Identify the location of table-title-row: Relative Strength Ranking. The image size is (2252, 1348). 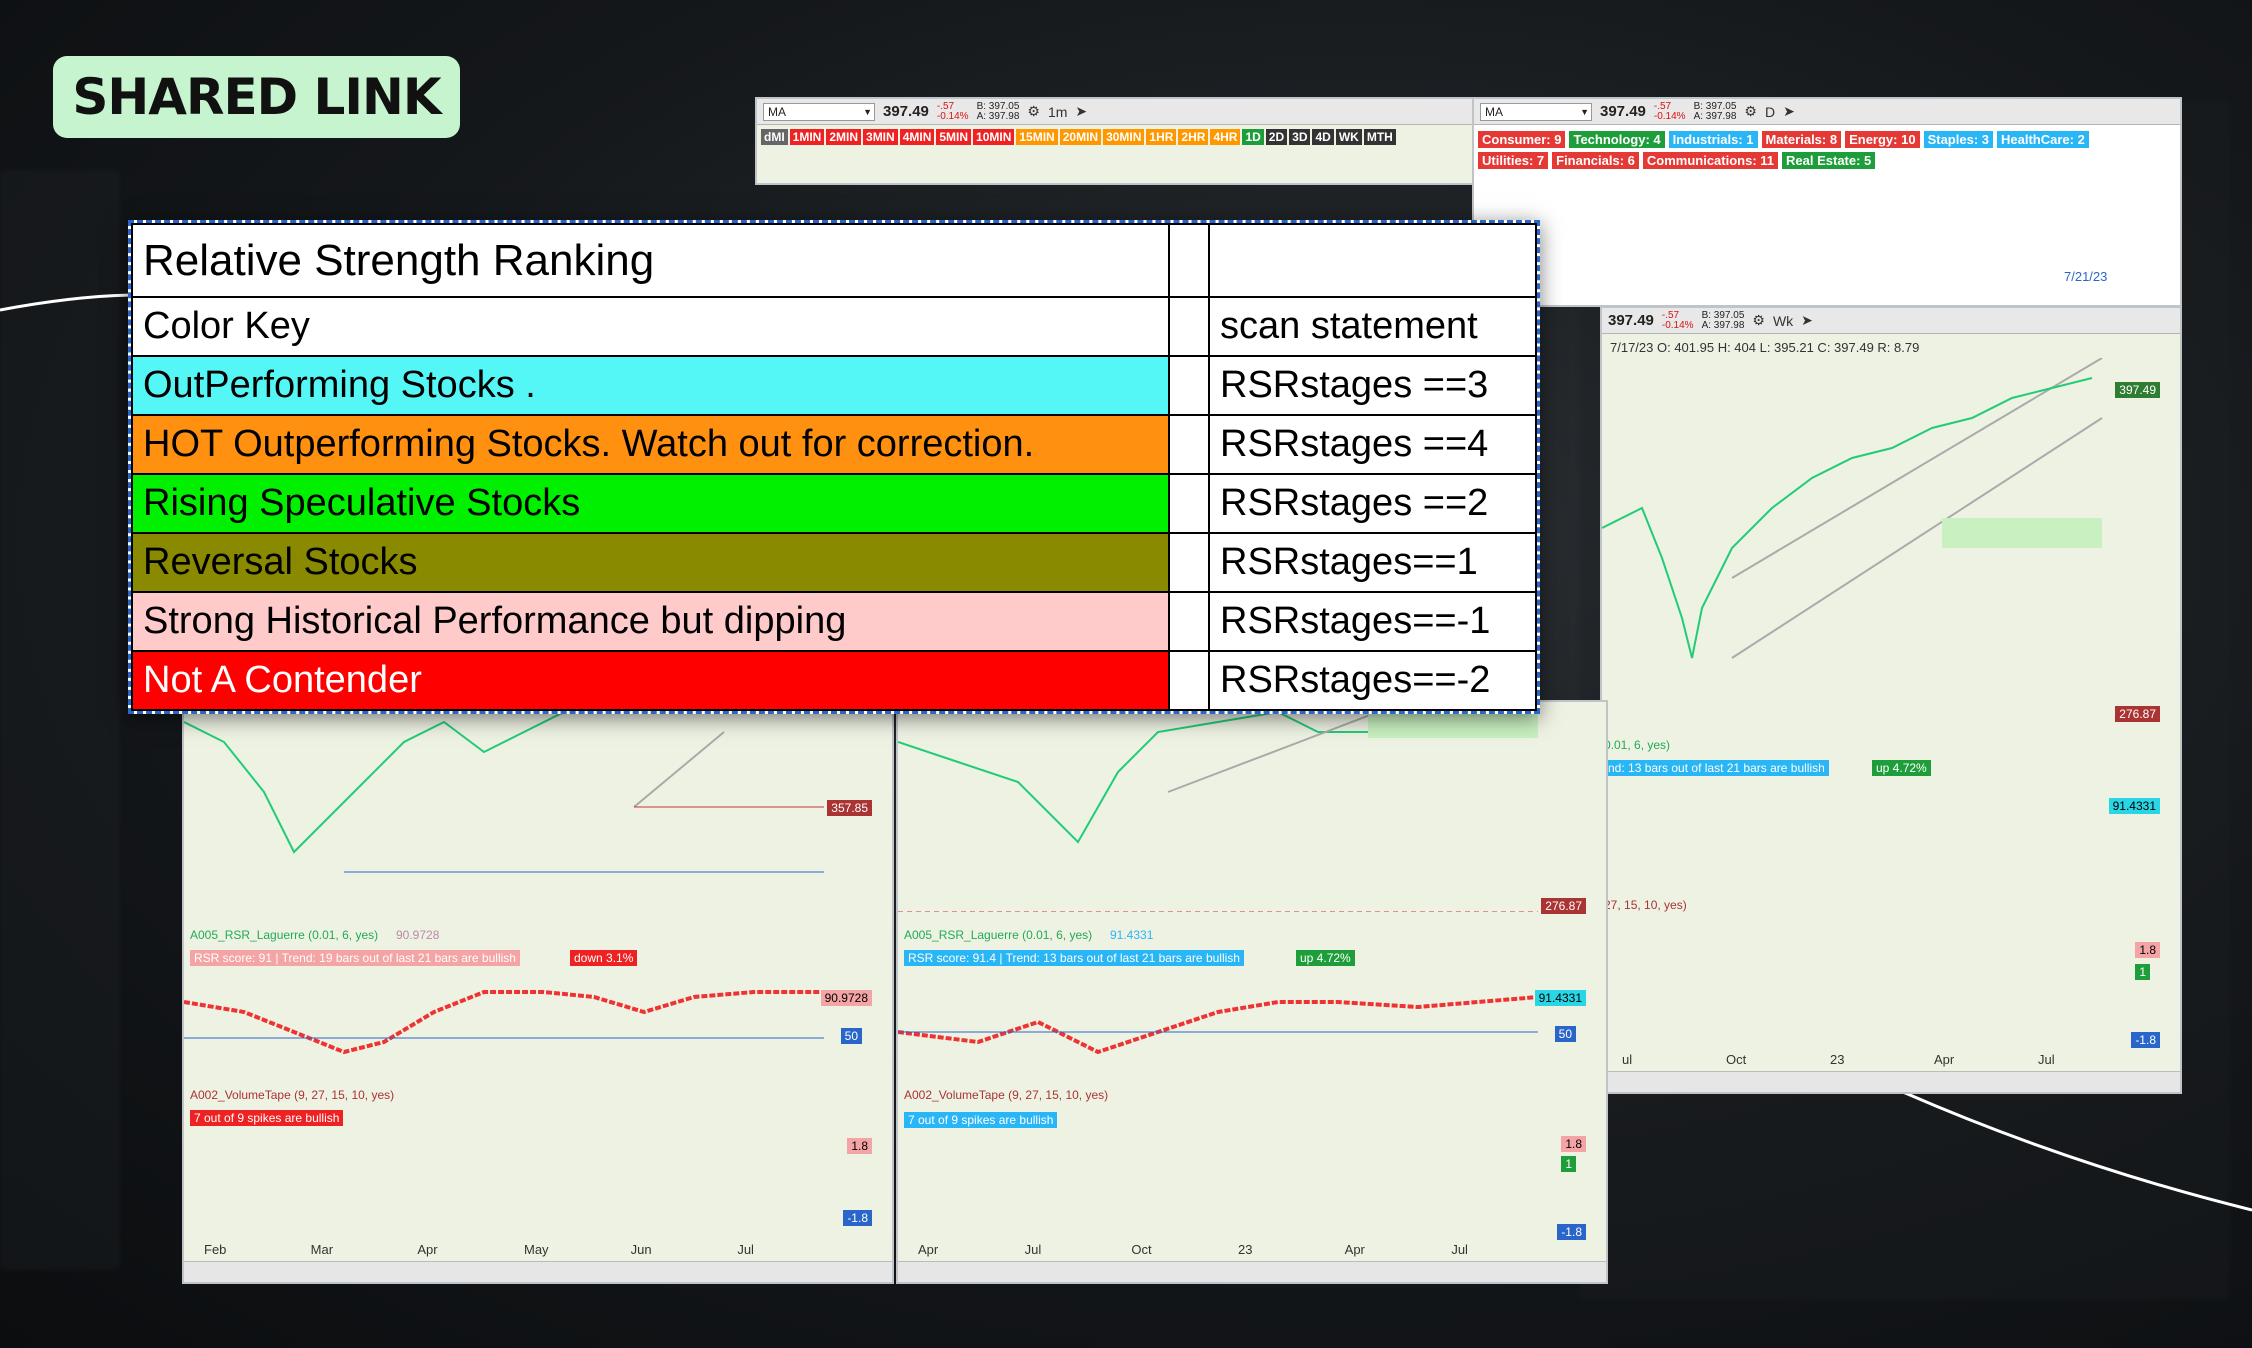
(834, 260).